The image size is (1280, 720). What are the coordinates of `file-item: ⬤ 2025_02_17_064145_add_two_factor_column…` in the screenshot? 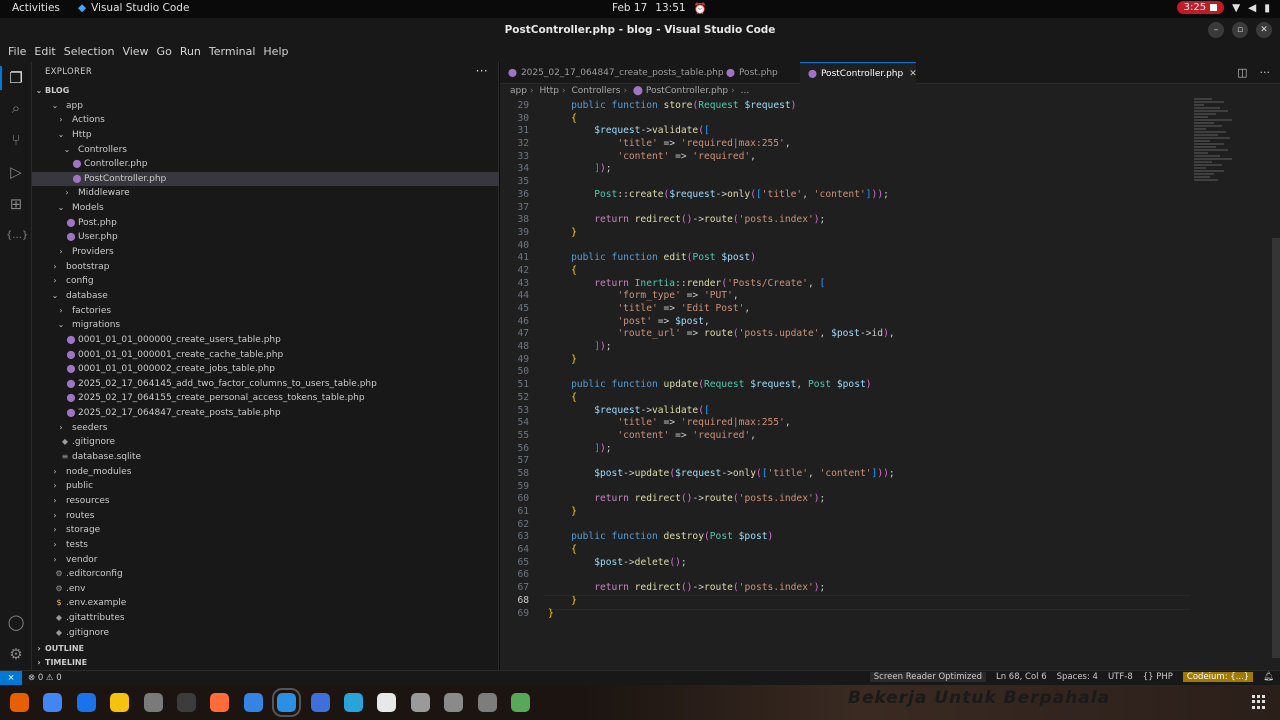 It's located at (265, 384).